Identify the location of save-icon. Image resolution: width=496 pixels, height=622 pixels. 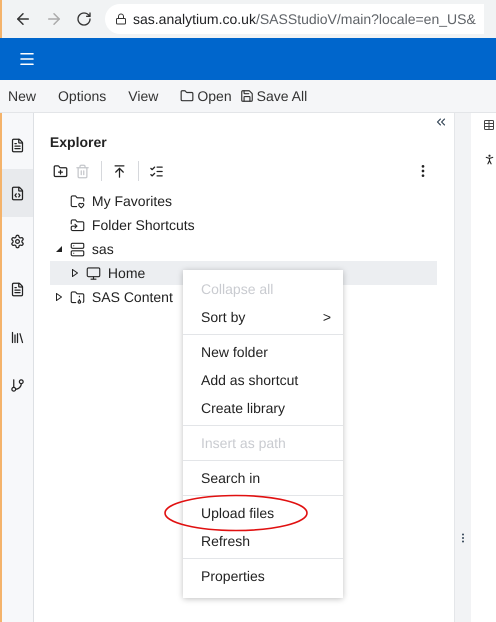
(247, 96).